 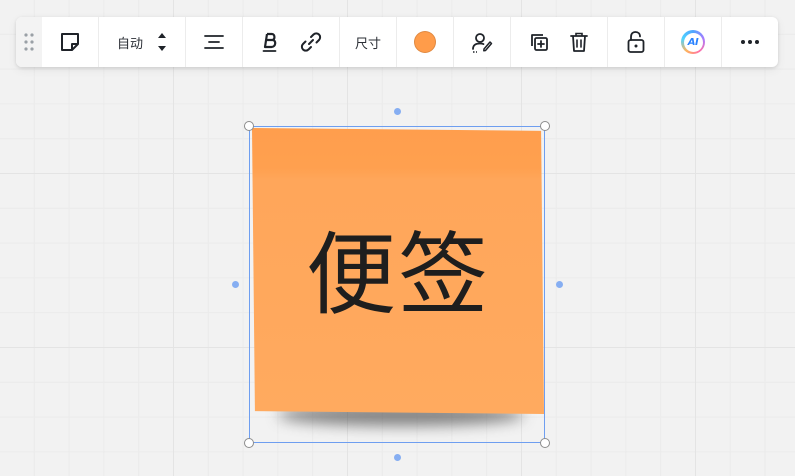 I want to click on more-icon, so click(x=750, y=42).